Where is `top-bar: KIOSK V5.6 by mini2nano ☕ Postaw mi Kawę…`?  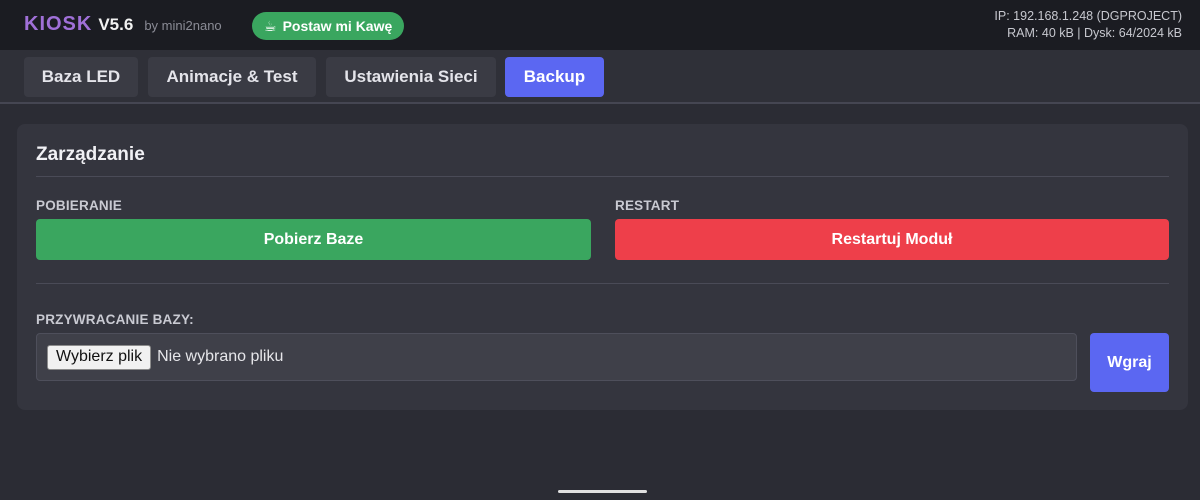
top-bar: KIOSK V5.6 by mini2nano ☕ Postaw mi Kawę… is located at coordinates (600, 25).